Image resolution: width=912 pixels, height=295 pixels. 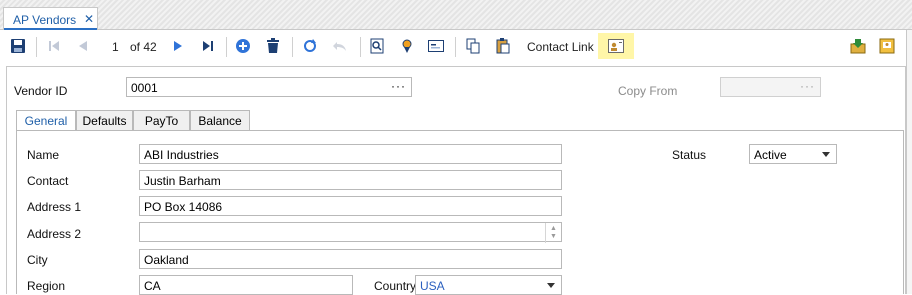 I want to click on city-field: Oakland, so click(x=350, y=259).